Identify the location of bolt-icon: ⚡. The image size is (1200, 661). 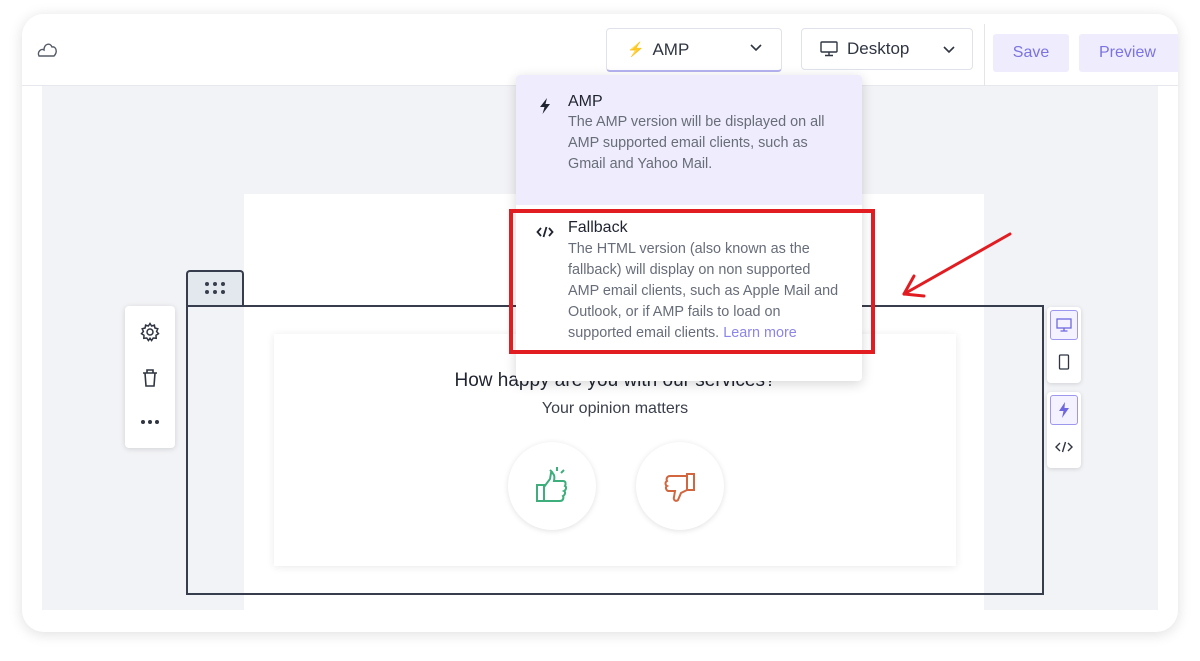
(636, 49).